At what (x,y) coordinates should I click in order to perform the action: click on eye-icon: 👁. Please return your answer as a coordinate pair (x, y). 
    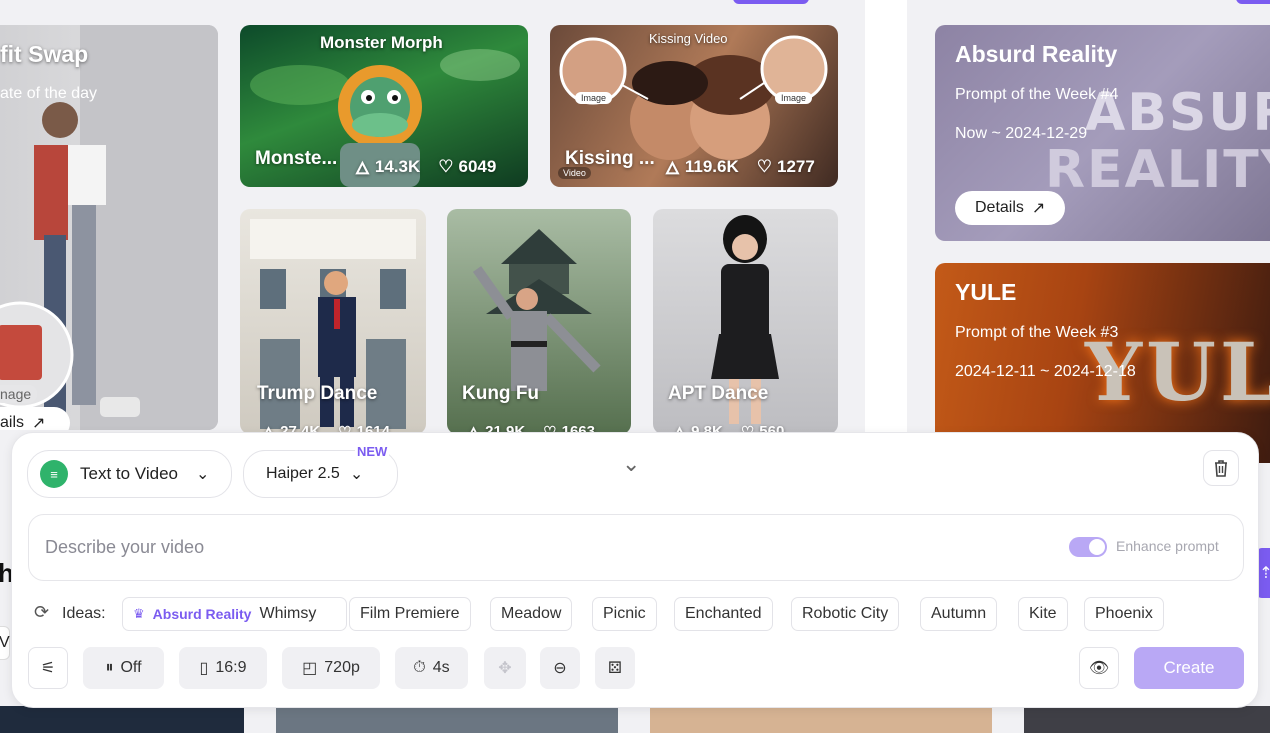
    Looking at the image, I should click on (1099, 668).